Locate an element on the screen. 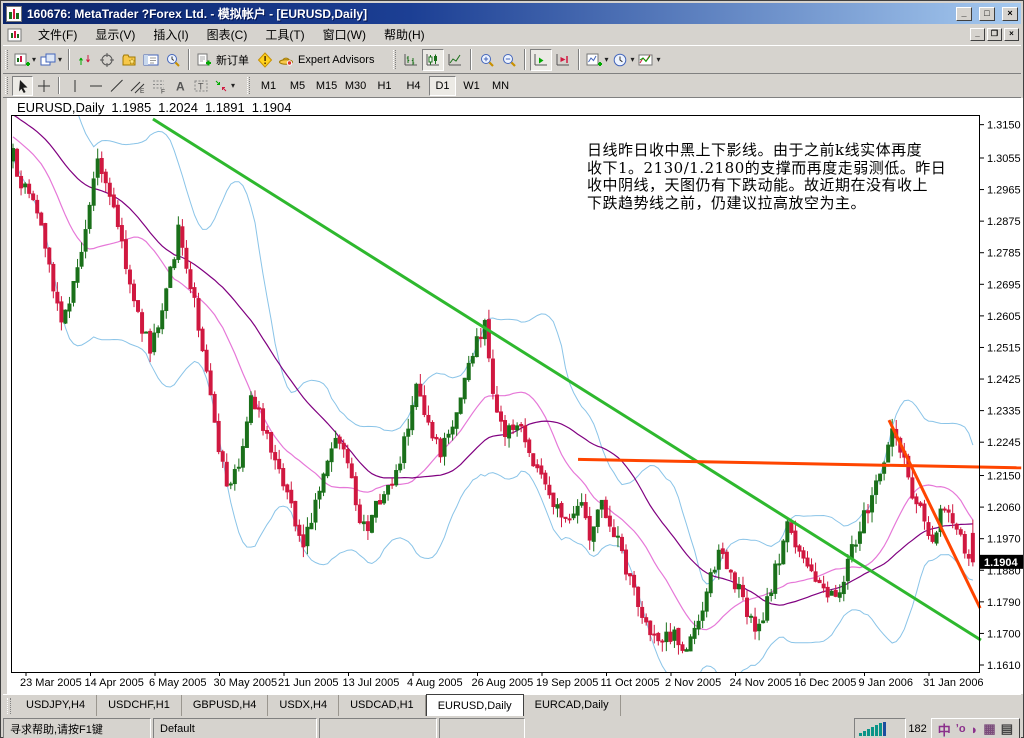 This screenshot has height=738, width=1024. periods-button: ▾ is located at coordinates (623, 60).